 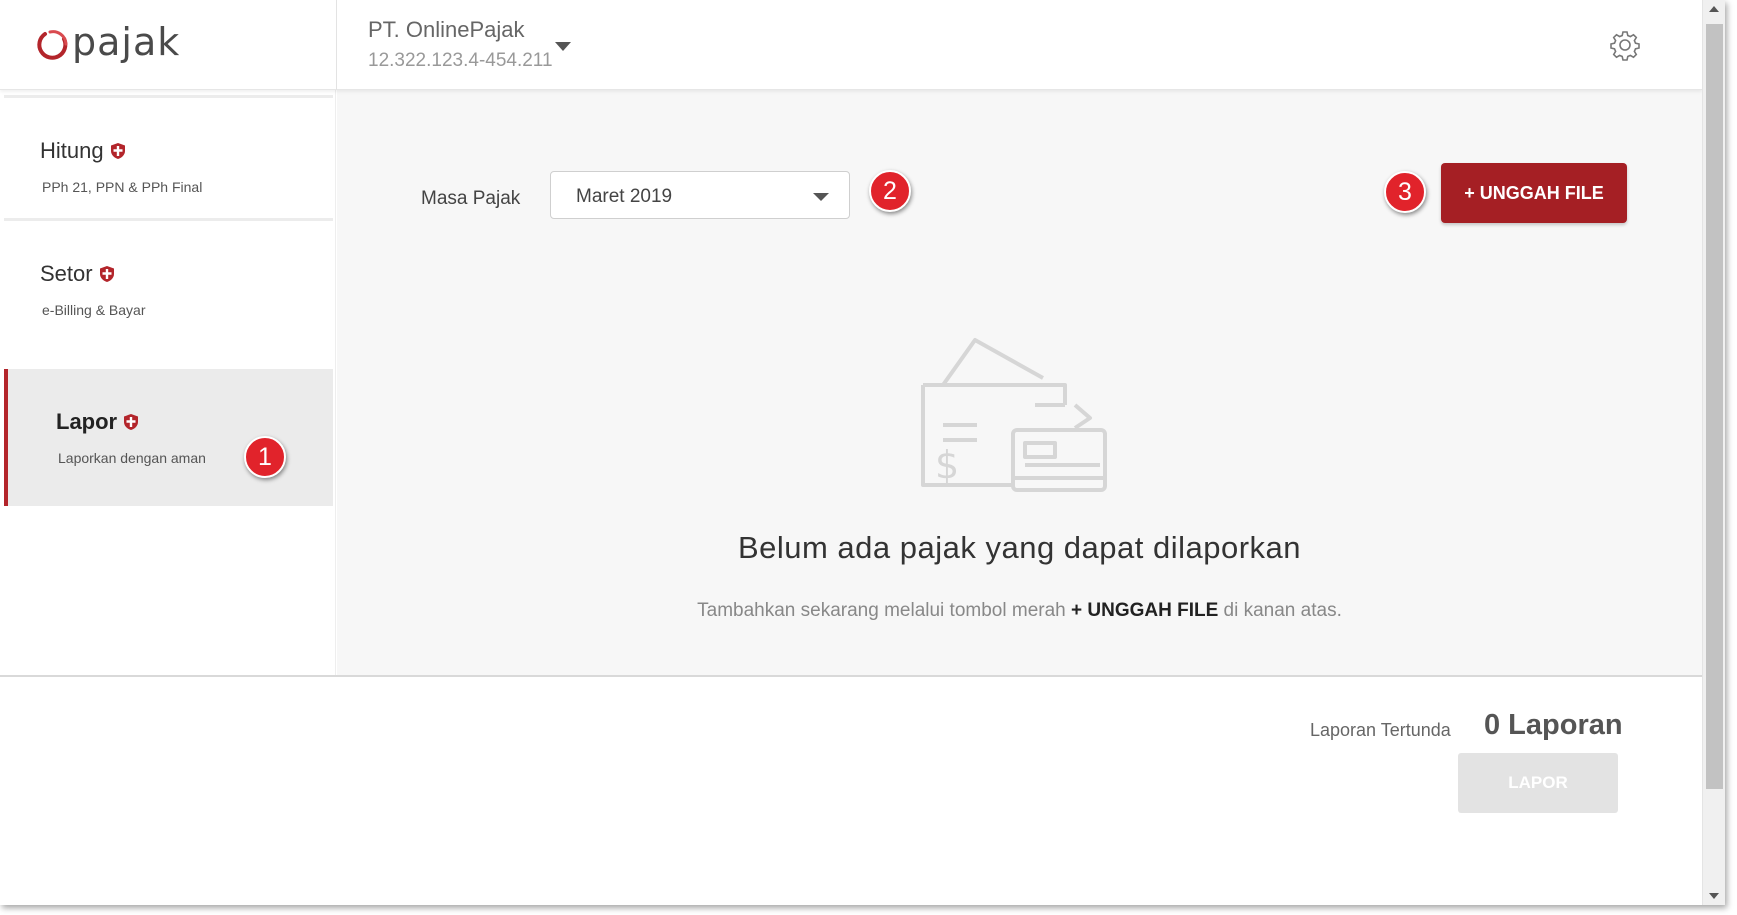 What do you see at coordinates (72, 150) in the screenshot?
I see `sidebar-item-title: Hitung` at bounding box center [72, 150].